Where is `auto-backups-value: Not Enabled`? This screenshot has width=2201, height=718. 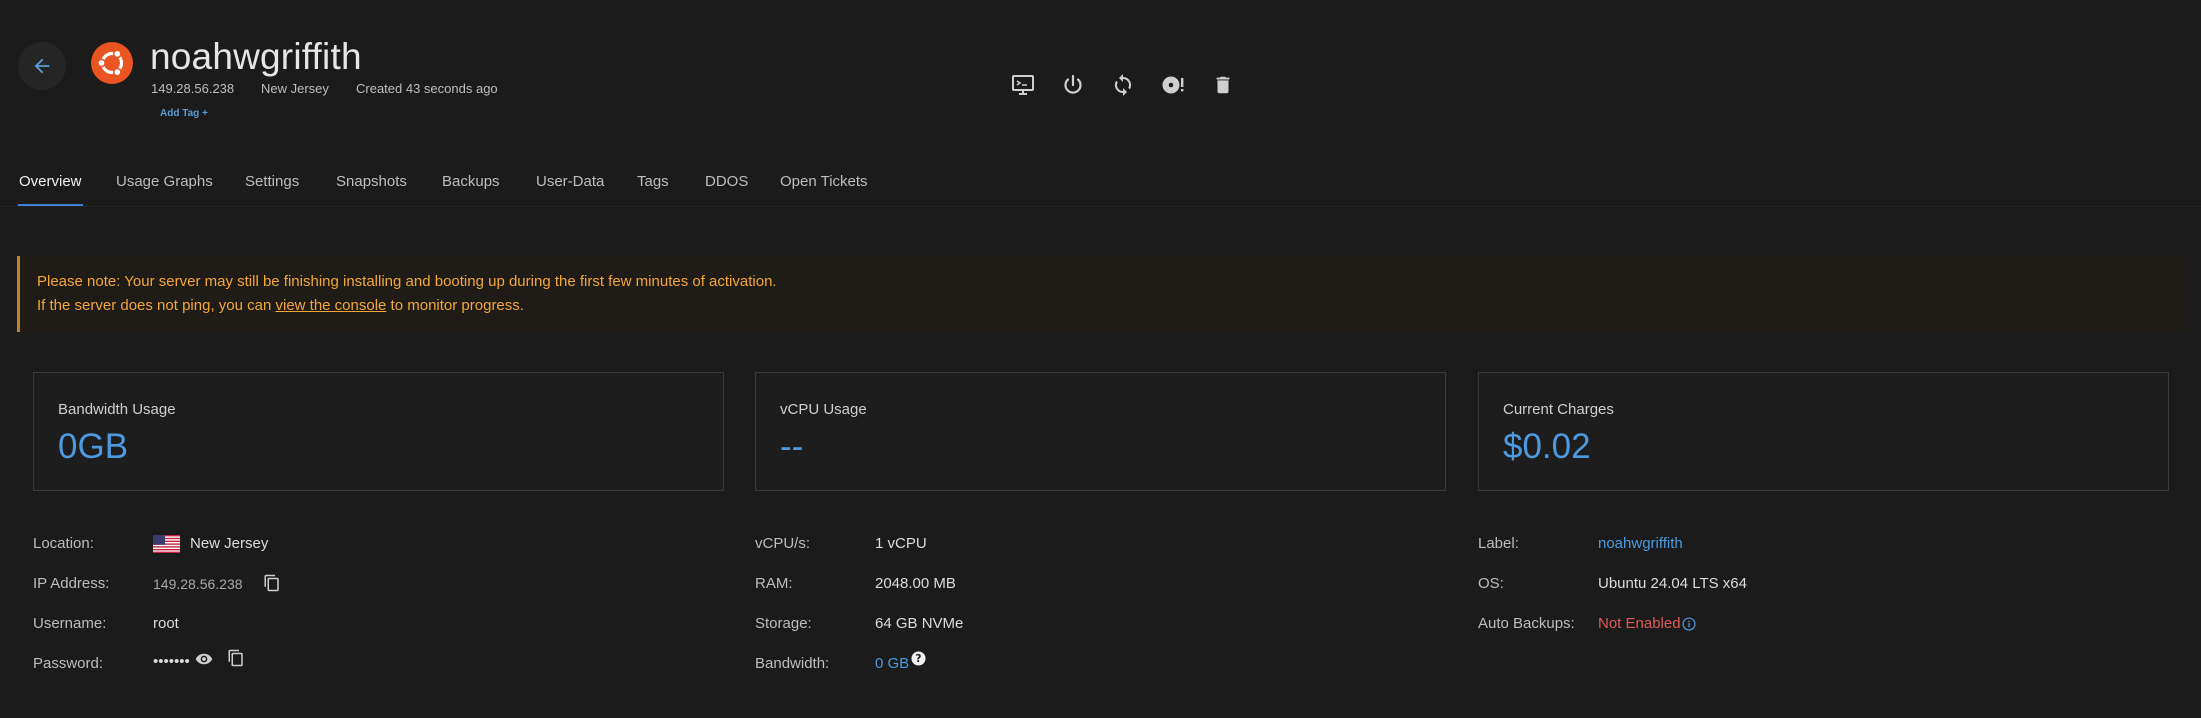
auto-backups-value: Not Enabled is located at coordinates (1639, 623).